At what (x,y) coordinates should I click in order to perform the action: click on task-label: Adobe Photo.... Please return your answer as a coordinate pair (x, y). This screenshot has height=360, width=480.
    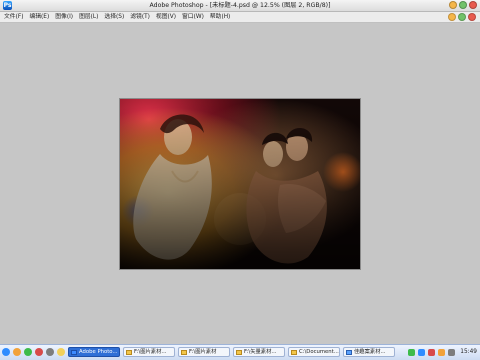
    Looking at the image, I should click on (98, 352).